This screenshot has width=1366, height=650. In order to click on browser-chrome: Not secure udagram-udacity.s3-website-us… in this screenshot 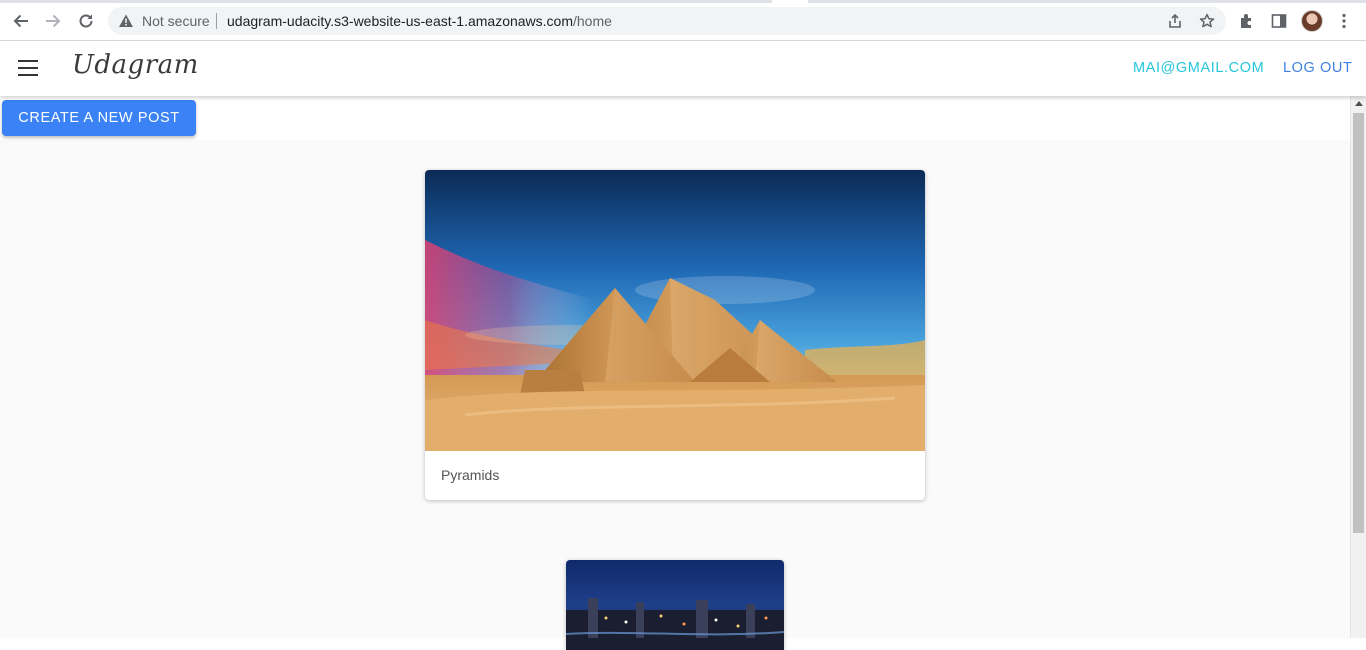, I will do `click(683, 20)`.